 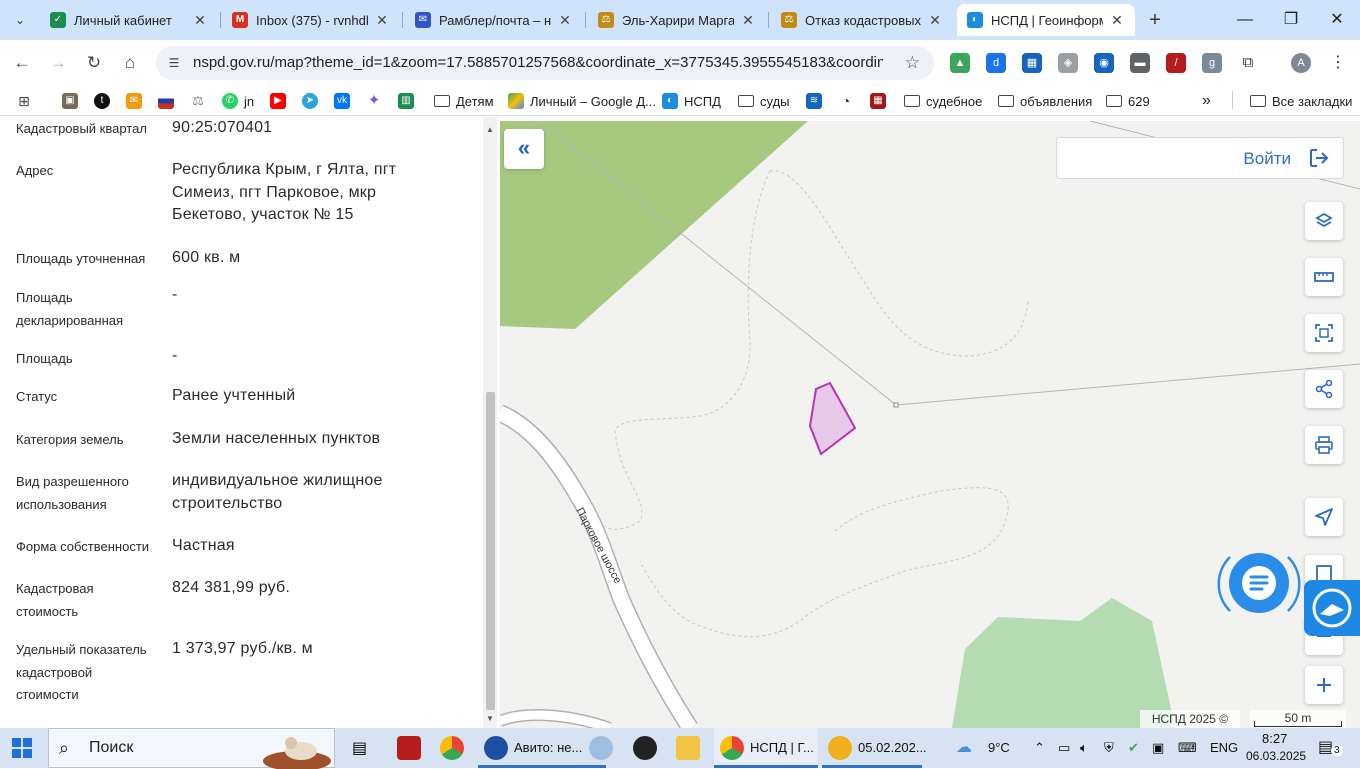 I want to click on bookmark-nspd: ◐ НСПД, so click(x=691, y=101).